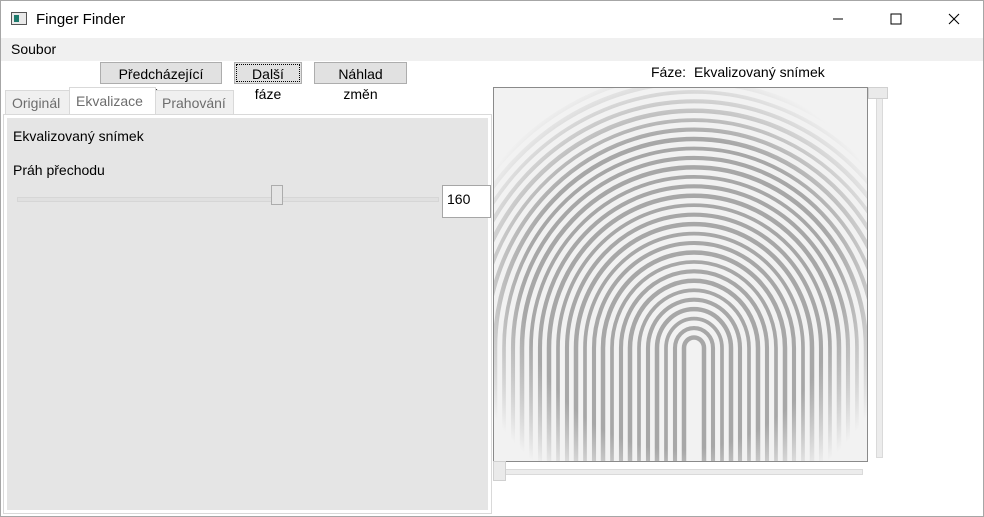 The width and height of the screenshot is (984, 517). I want to click on maximize-button, so click(896, 19).